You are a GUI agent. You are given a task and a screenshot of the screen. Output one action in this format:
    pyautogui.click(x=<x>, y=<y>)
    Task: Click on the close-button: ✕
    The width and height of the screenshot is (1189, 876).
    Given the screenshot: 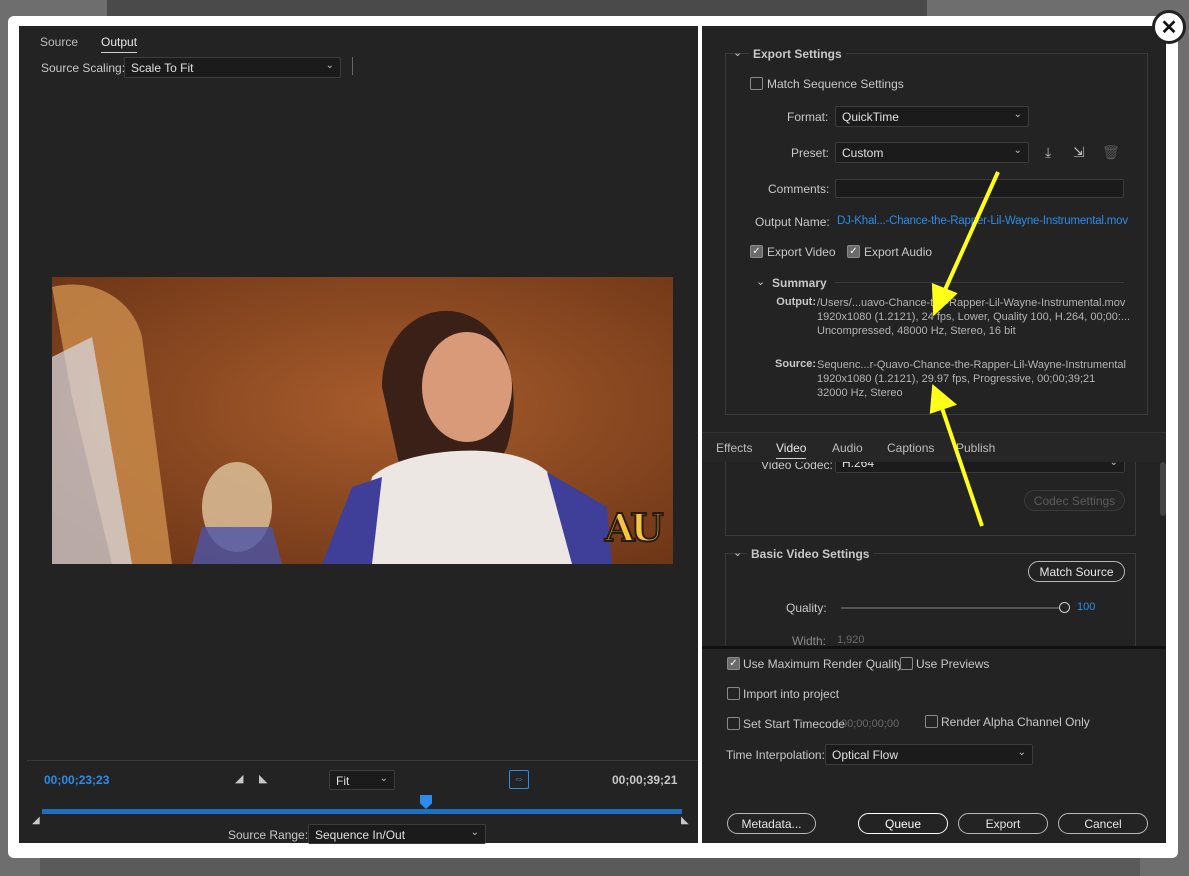 What is the action you would take?
    pyautogui.click(x=1169, y=27)
    